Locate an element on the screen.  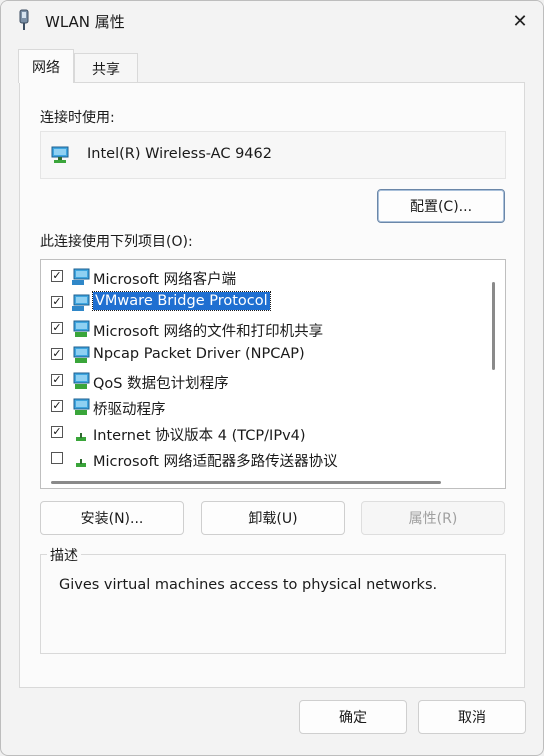
ok-button: 确定 is located at coordinates (353, 717).